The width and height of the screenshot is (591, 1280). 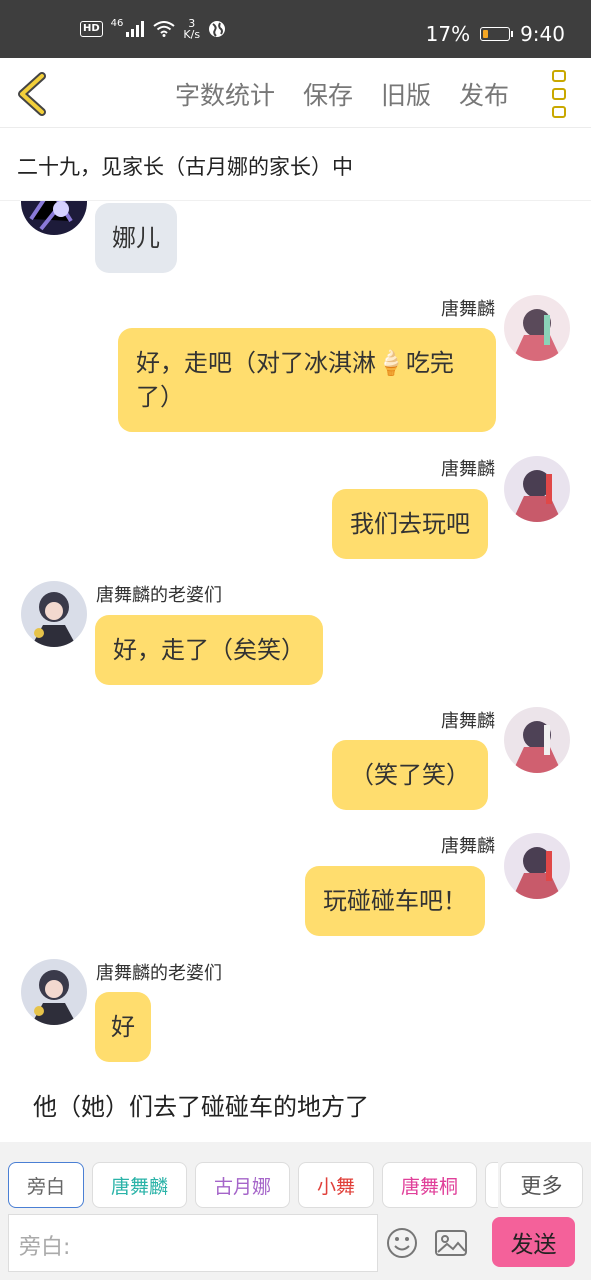 I want to click on status-icons: HD 46 3 K/s, so click(x=153, y=29).